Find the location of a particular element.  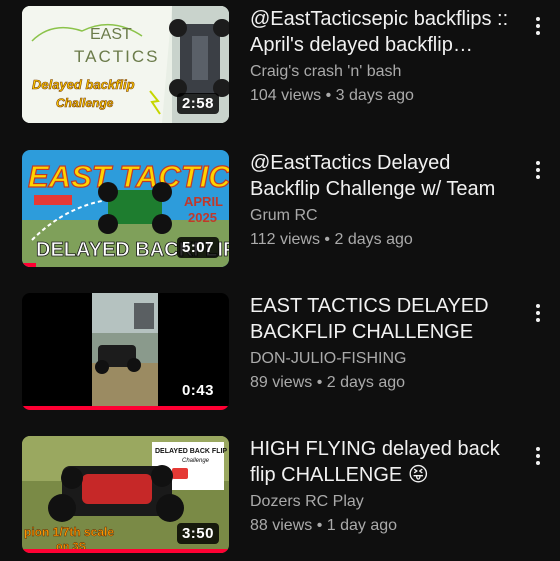

thumb-text: 2025 is located at coordinates (202, 217).